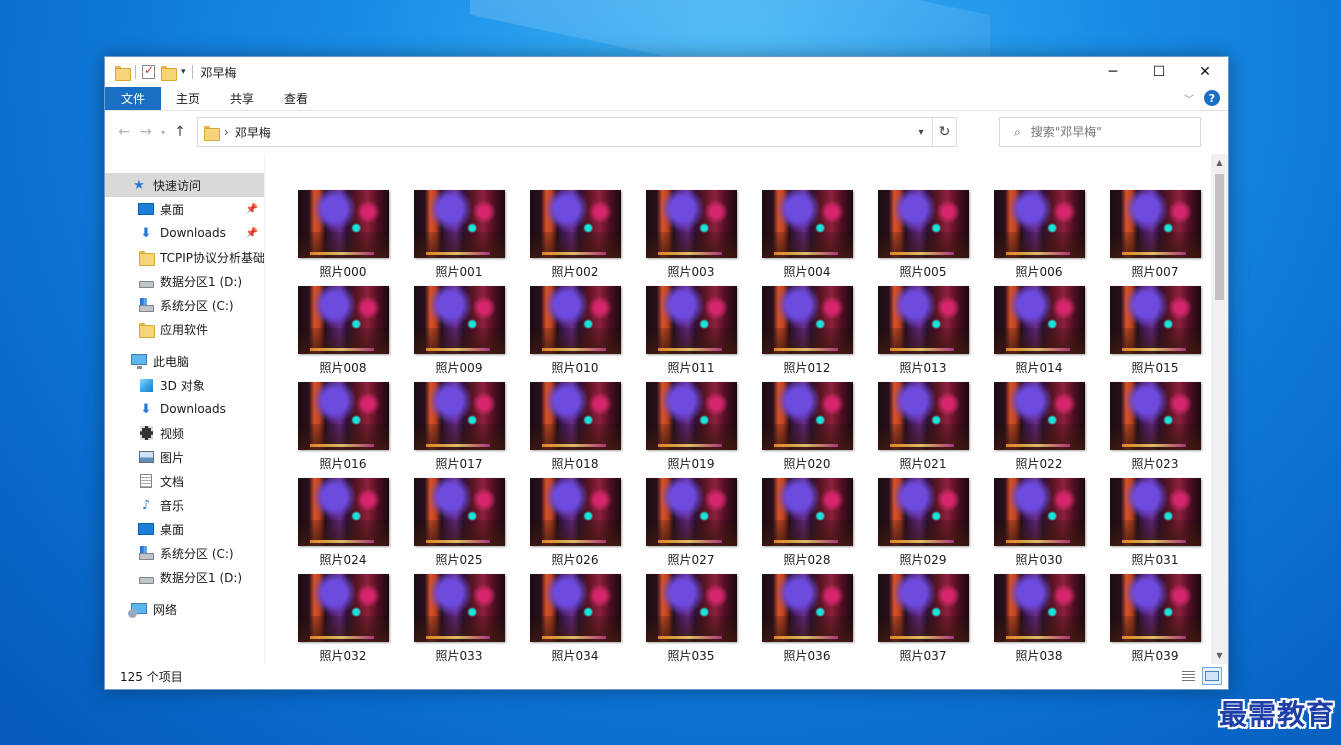 The image size is (1341, 745). What do you see at coordinates (575, 272) in the screenshot?
I see `file-name: 照片002` at bounding box center [575, 272].